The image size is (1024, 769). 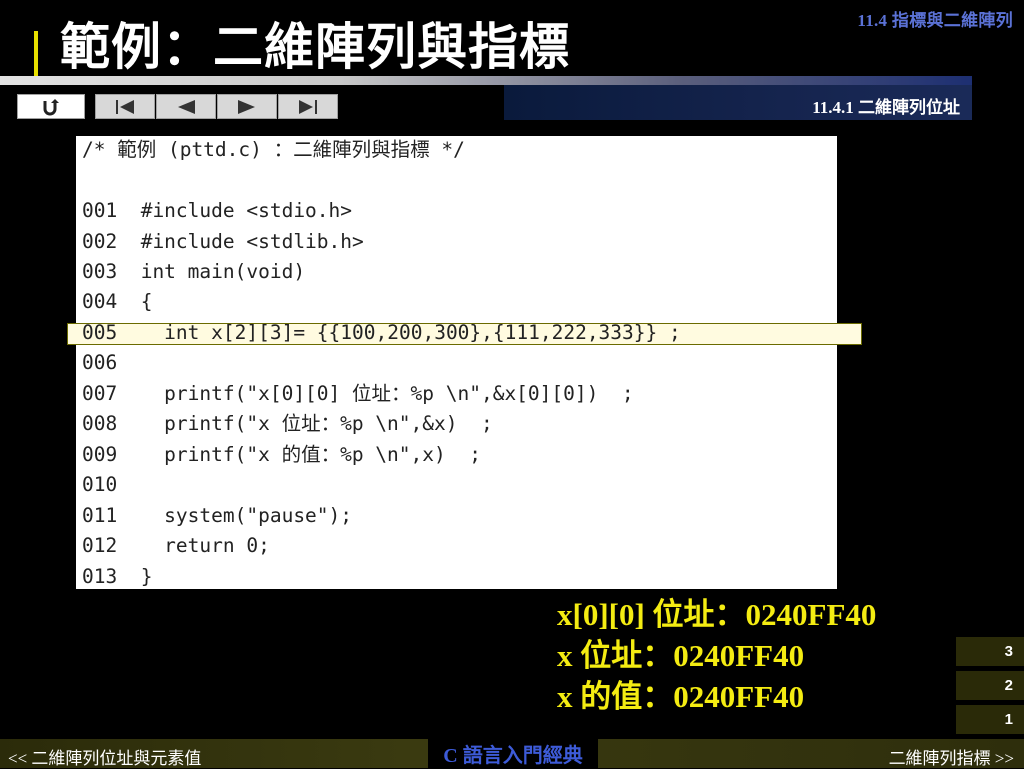 I want to click on page-indicator-3: 3, so click(x=990, y=651).